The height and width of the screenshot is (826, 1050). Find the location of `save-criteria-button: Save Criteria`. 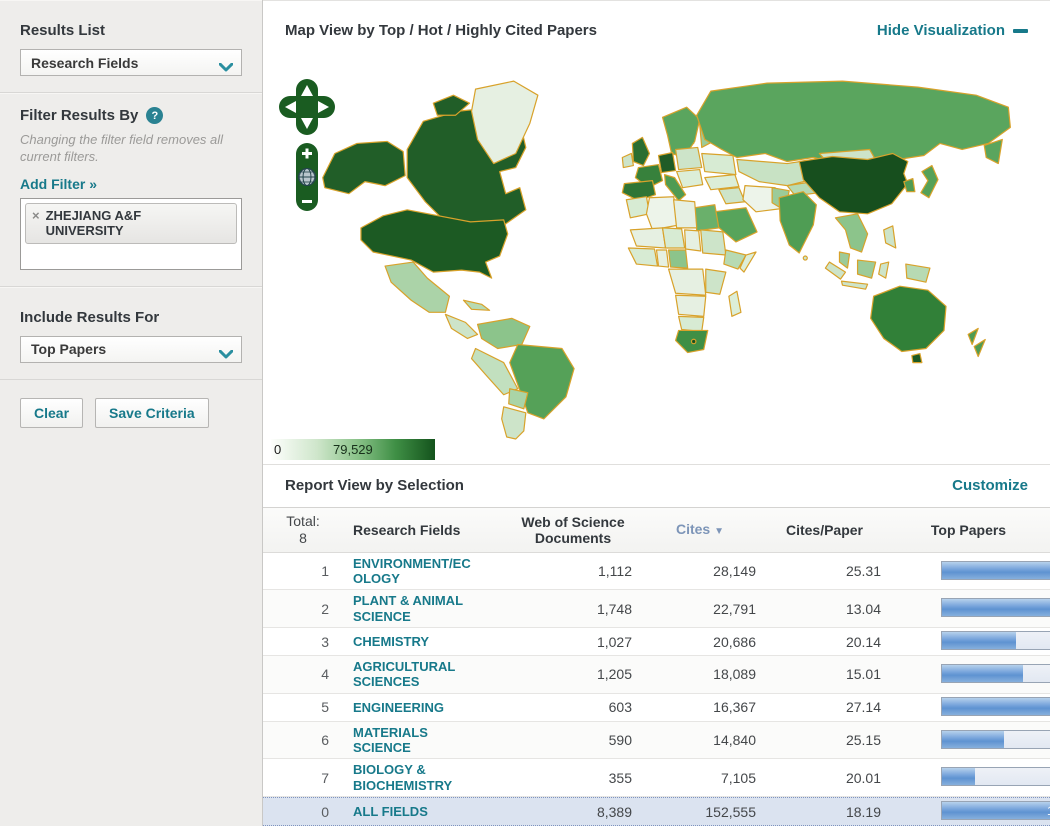

save-criteria-button: Save Criteria is located at coordinates (152, 412).